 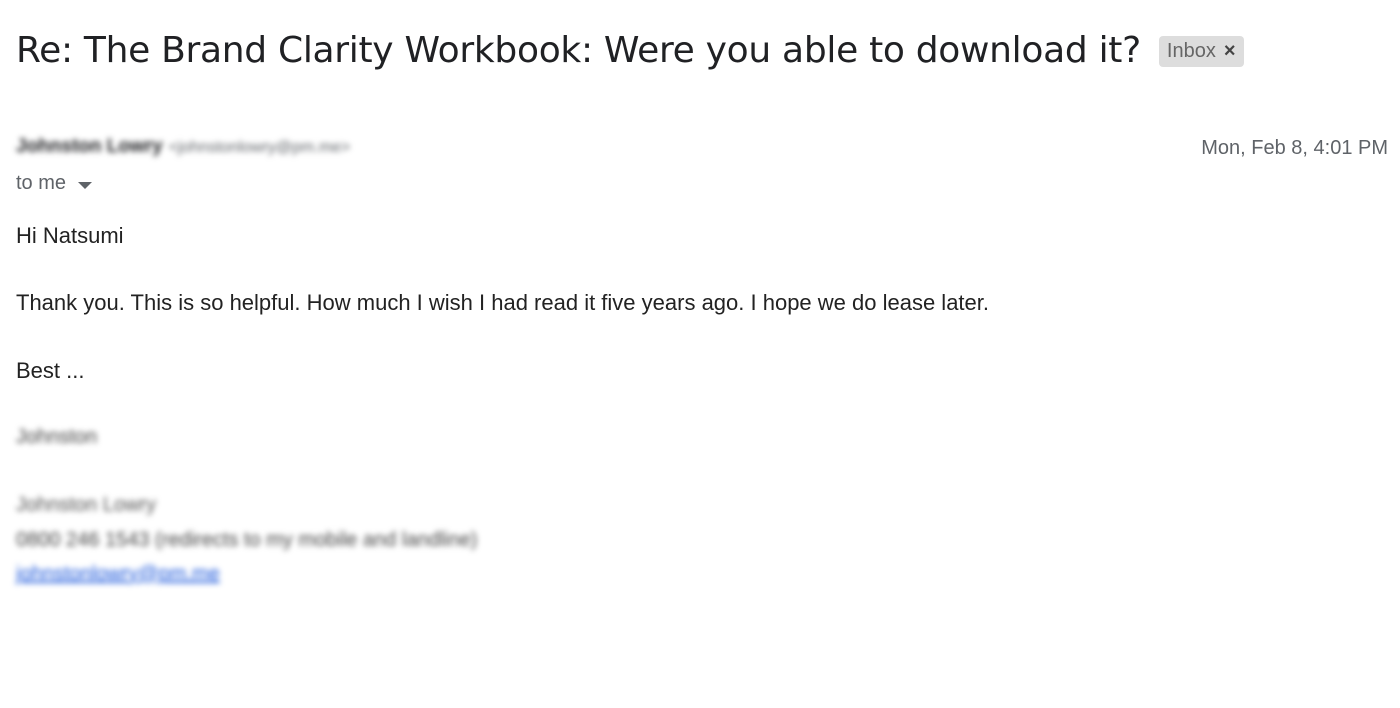 I want to click on recipient-details-toggle: to me, so click(x=54, y=183).